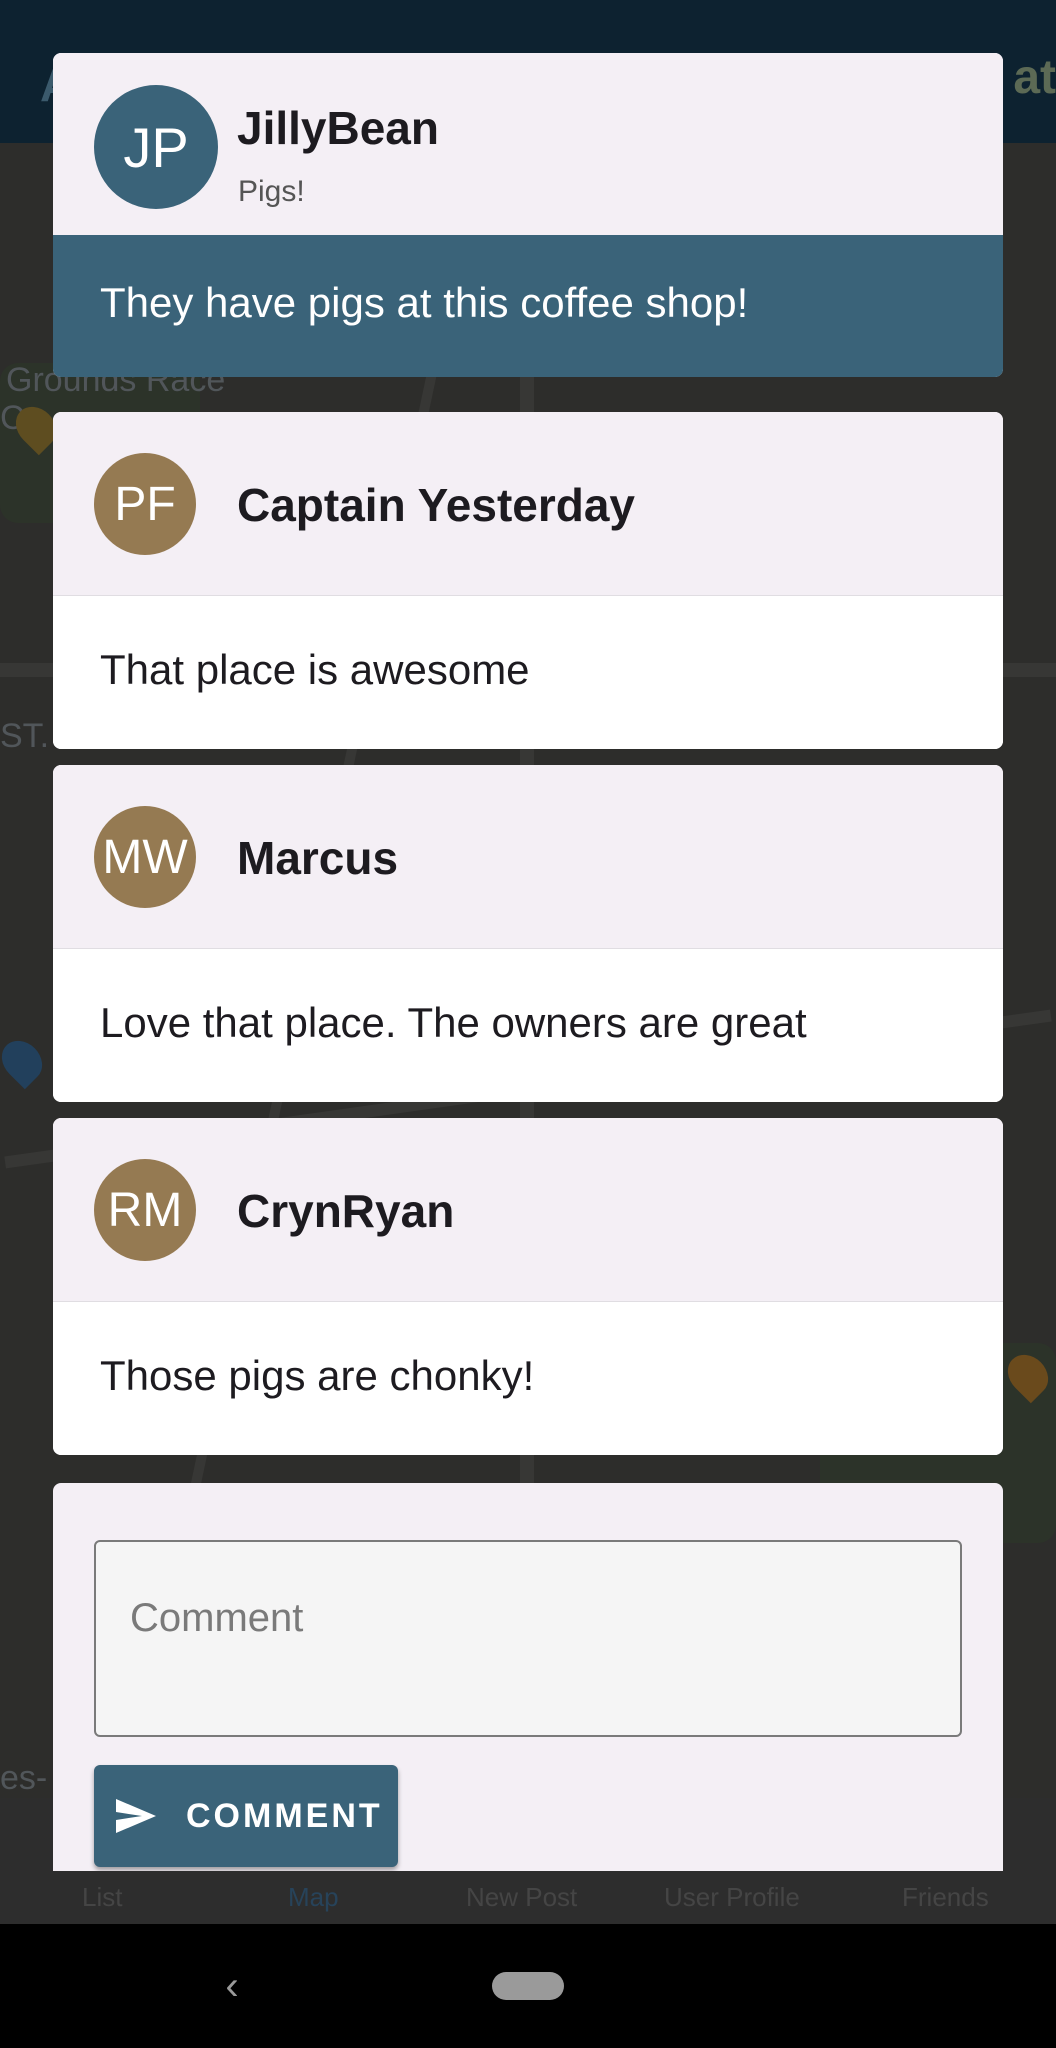  What do you see at coordinates (284, 1815) in the screenshot?
I see `comment-button-label: COMMENT` at bounding box center [284, 1815].